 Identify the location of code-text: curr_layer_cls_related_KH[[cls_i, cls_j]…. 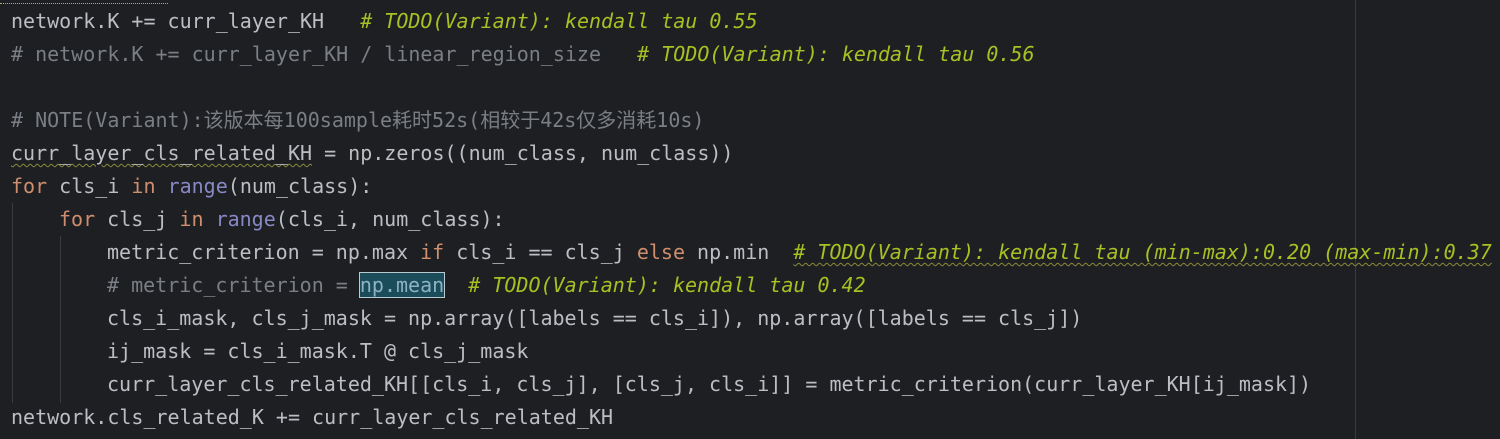
(709, 384).